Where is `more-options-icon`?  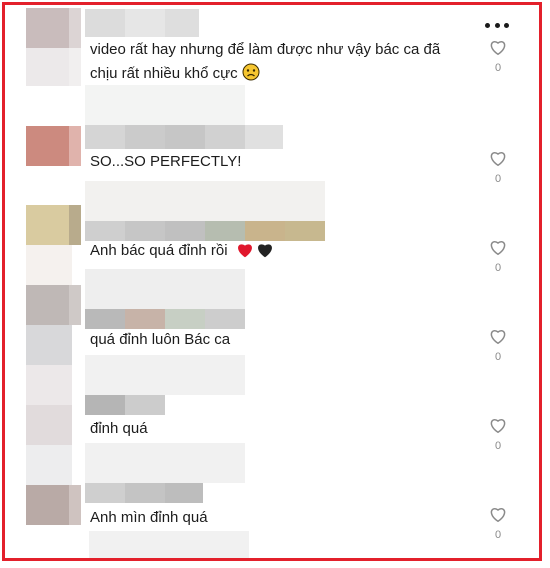 more-options-icon is located at coordinates (497, 25).